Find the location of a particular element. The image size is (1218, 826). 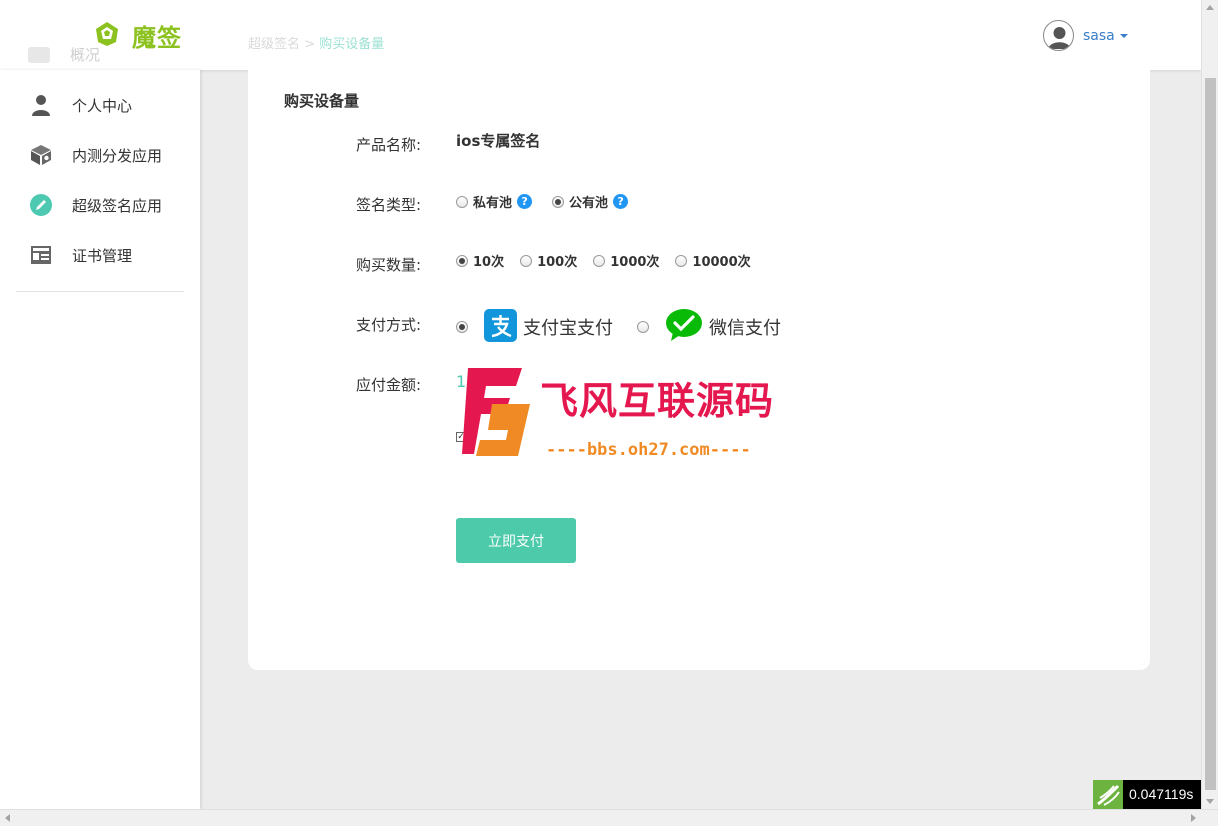

scroll-right-icon is located at coordinates (1193, 818).